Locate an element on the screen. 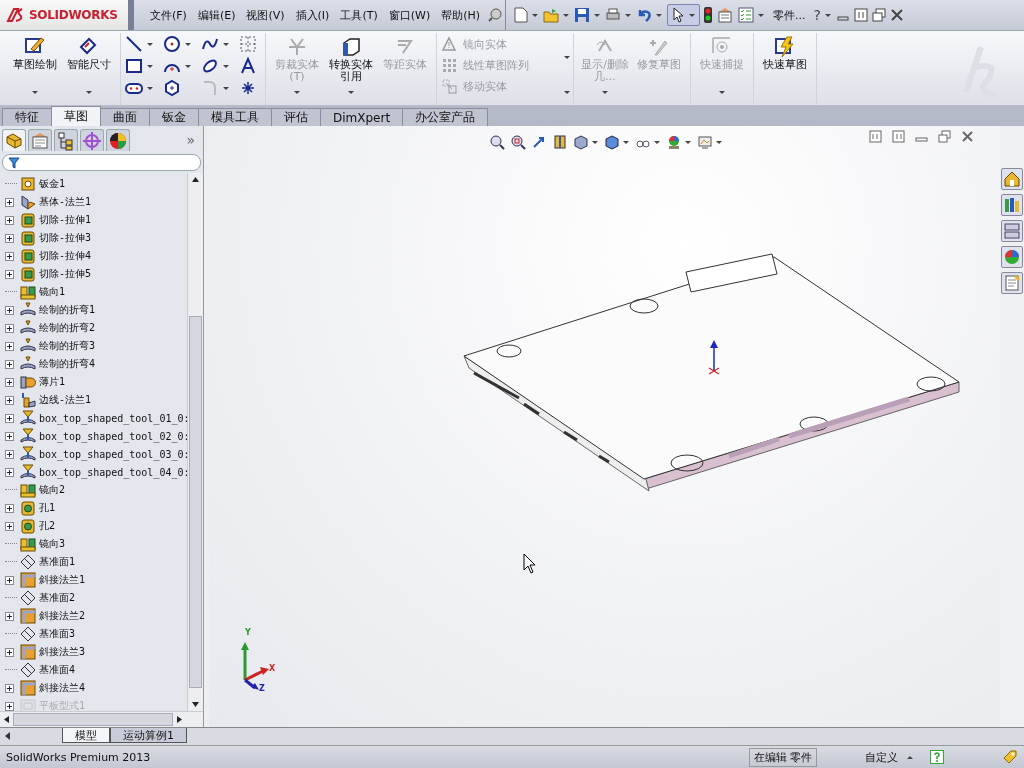  feature-tree-item: box_top_shaped_tool_01_0: is located at coordinates (93, 418).